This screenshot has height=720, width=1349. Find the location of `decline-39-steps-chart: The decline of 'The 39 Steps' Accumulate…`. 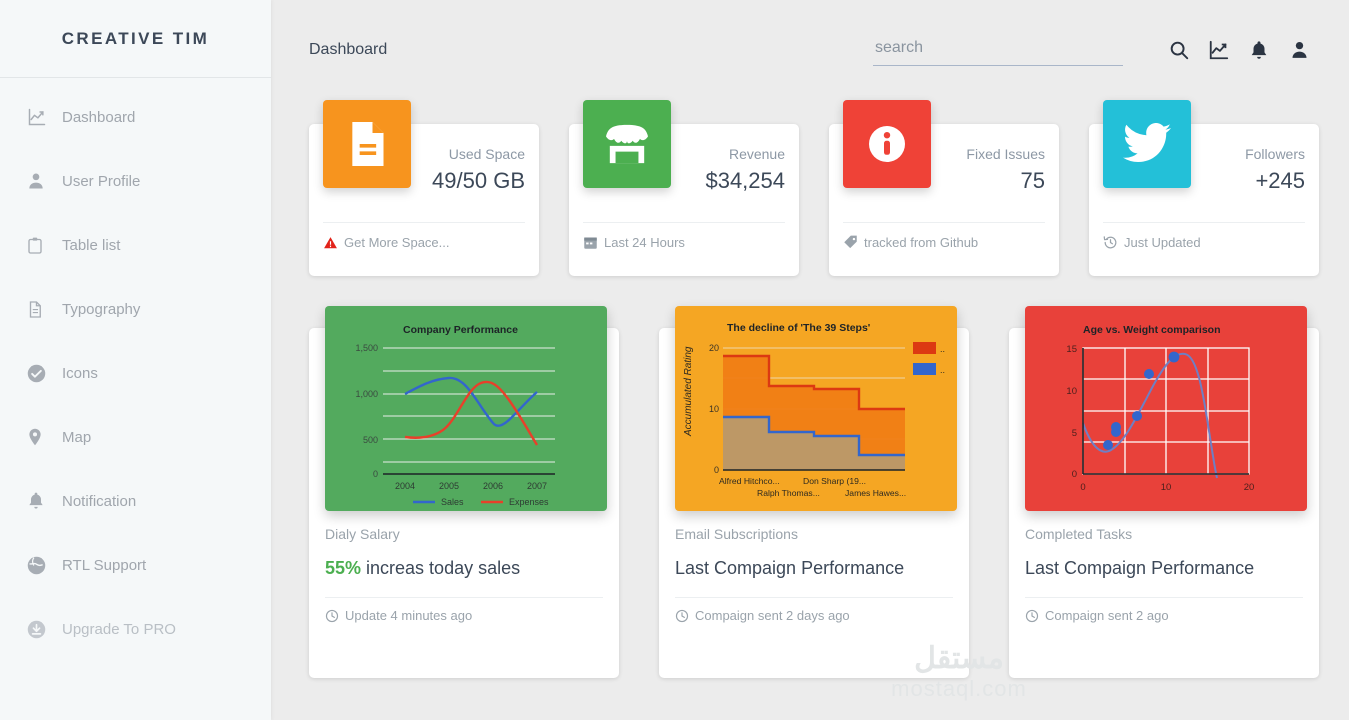

decline-39-steps-chart: The decline of 'The 39 Steps' Accumulate… is located at coordinates (816, 408).